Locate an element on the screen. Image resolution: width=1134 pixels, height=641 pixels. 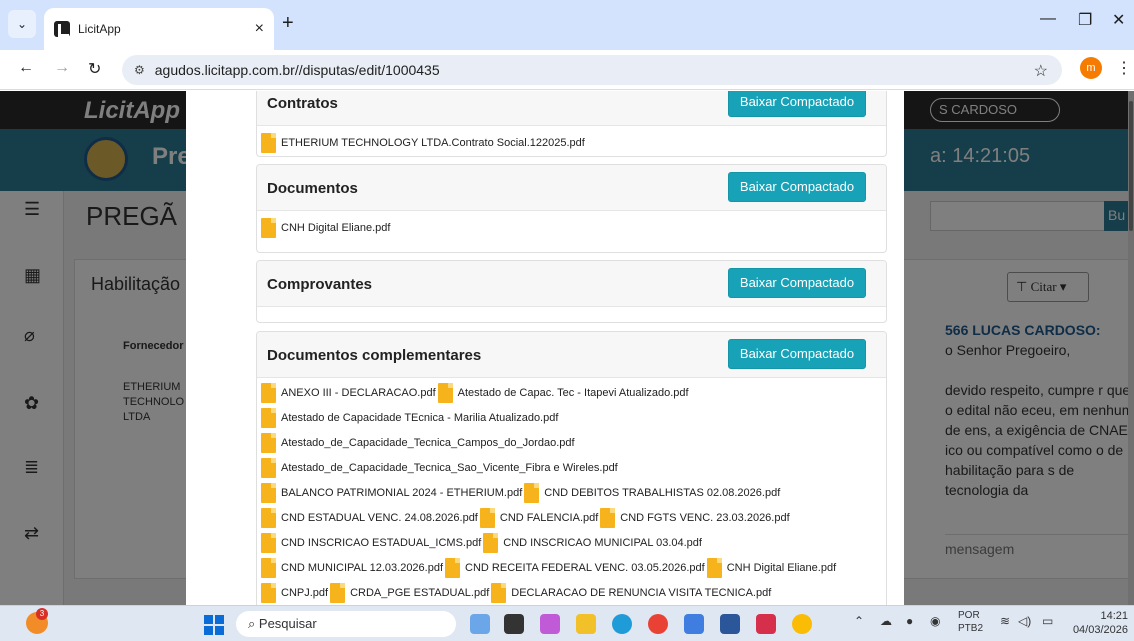
wps-icon is located at coordinates (766, 624).